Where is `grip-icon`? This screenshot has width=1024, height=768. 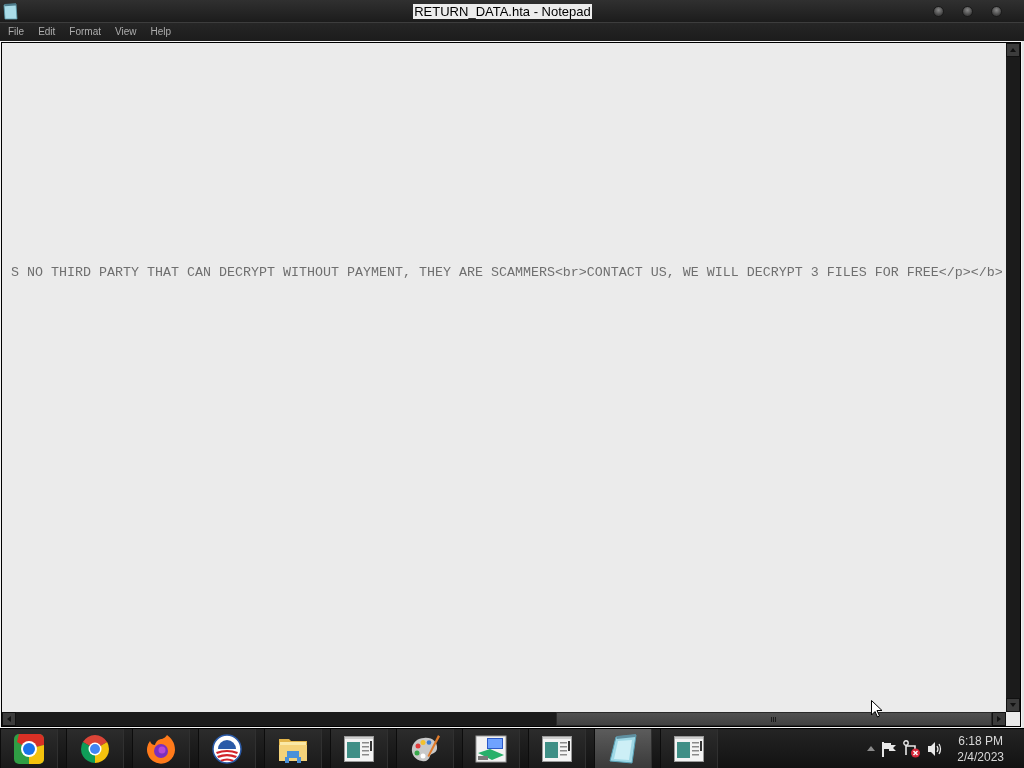 grip-icon is located at coordinates (774, 719).